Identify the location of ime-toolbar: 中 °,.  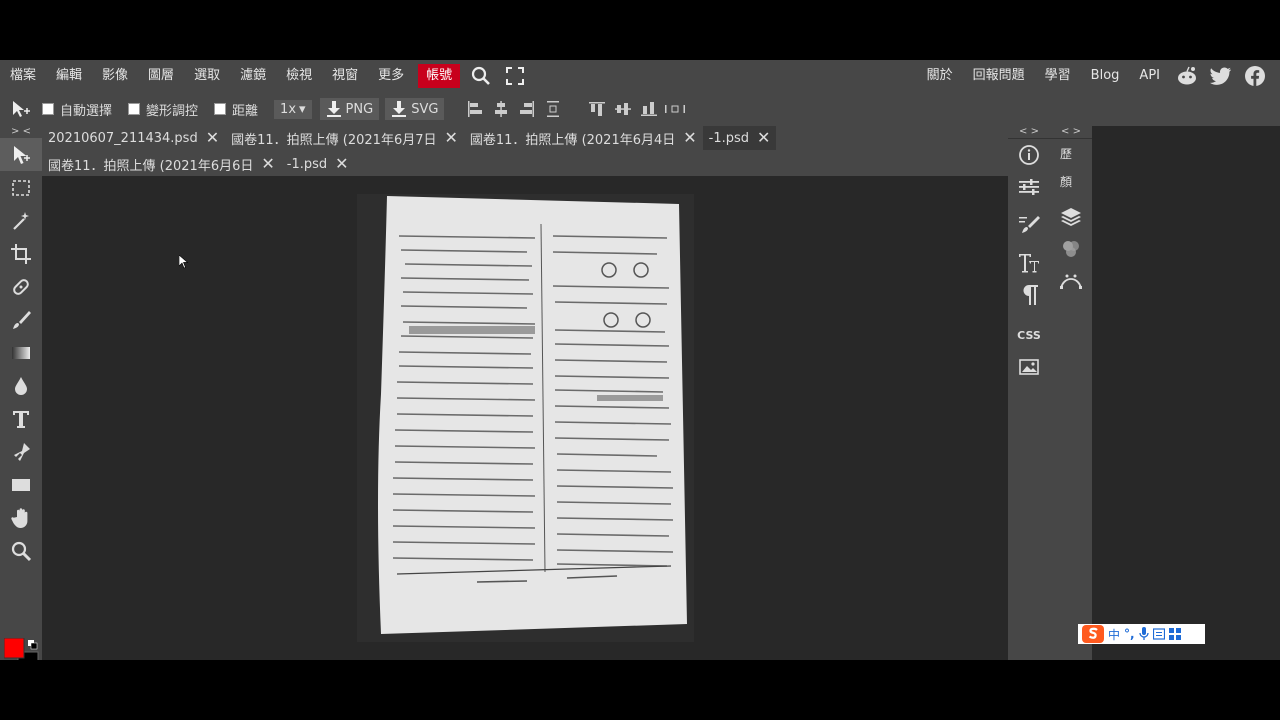
(1141, 634).